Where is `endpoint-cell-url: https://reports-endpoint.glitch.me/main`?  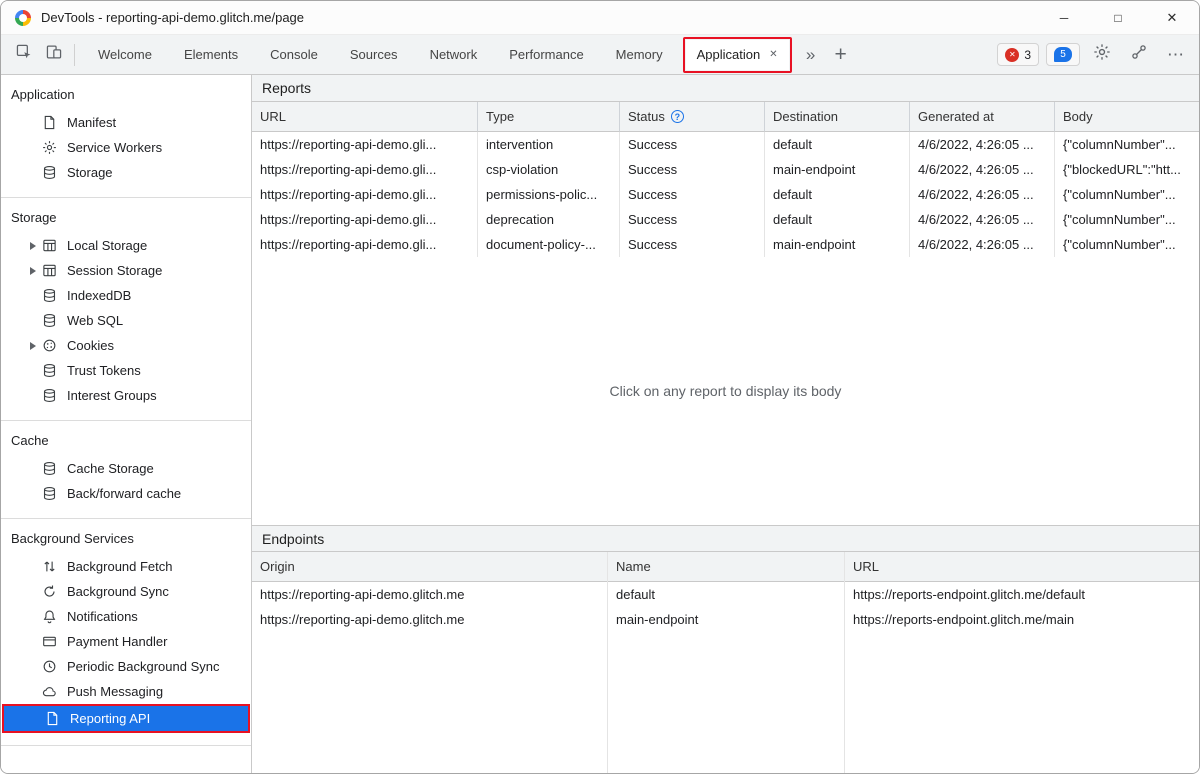
endpoint-cell-url: https://reports-endpoint.glitch.me/main is located at coordinates (1022, 619).